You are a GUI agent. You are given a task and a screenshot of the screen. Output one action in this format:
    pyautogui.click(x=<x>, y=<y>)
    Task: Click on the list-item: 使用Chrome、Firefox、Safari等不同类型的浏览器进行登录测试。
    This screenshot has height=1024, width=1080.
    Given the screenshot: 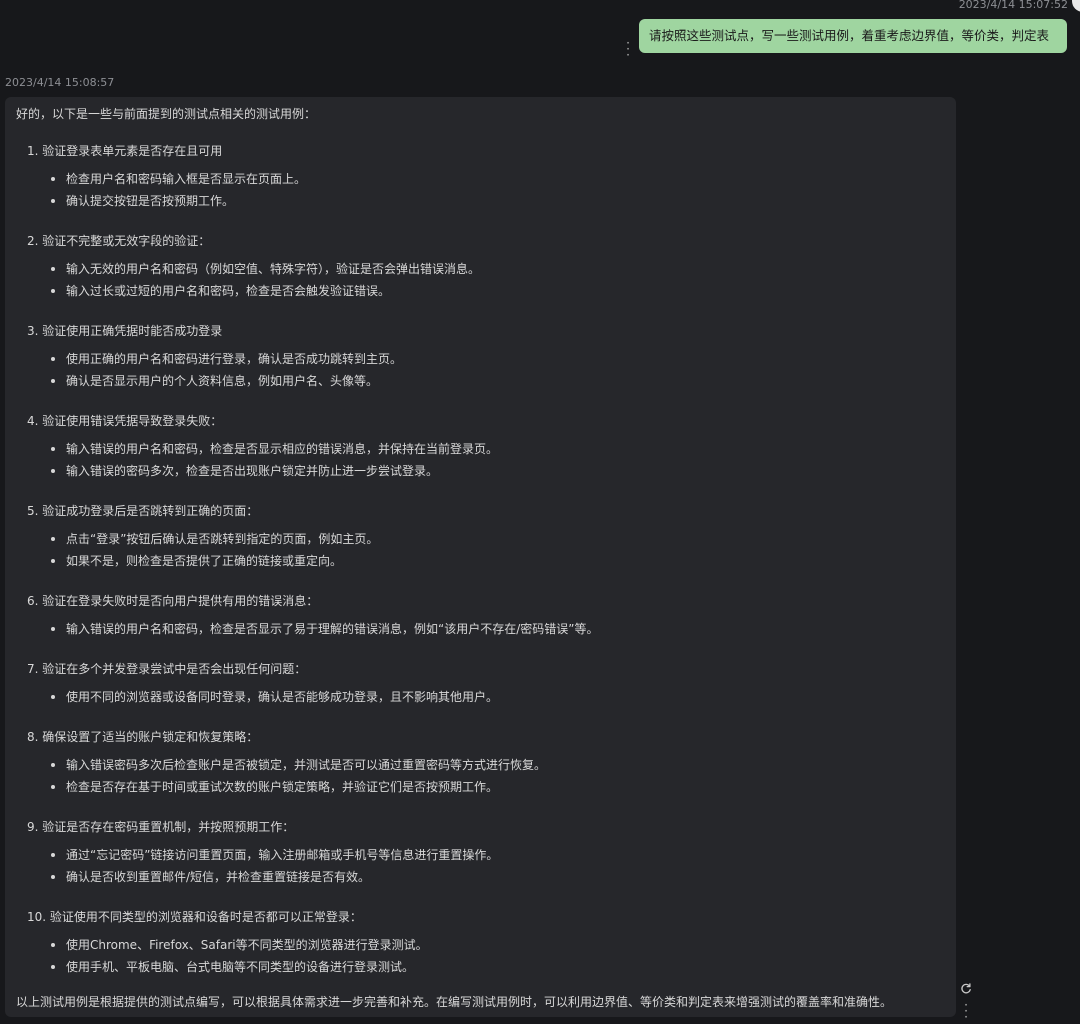 What is the action you would take?
    pyautogui.click(x=503, y=948)
    